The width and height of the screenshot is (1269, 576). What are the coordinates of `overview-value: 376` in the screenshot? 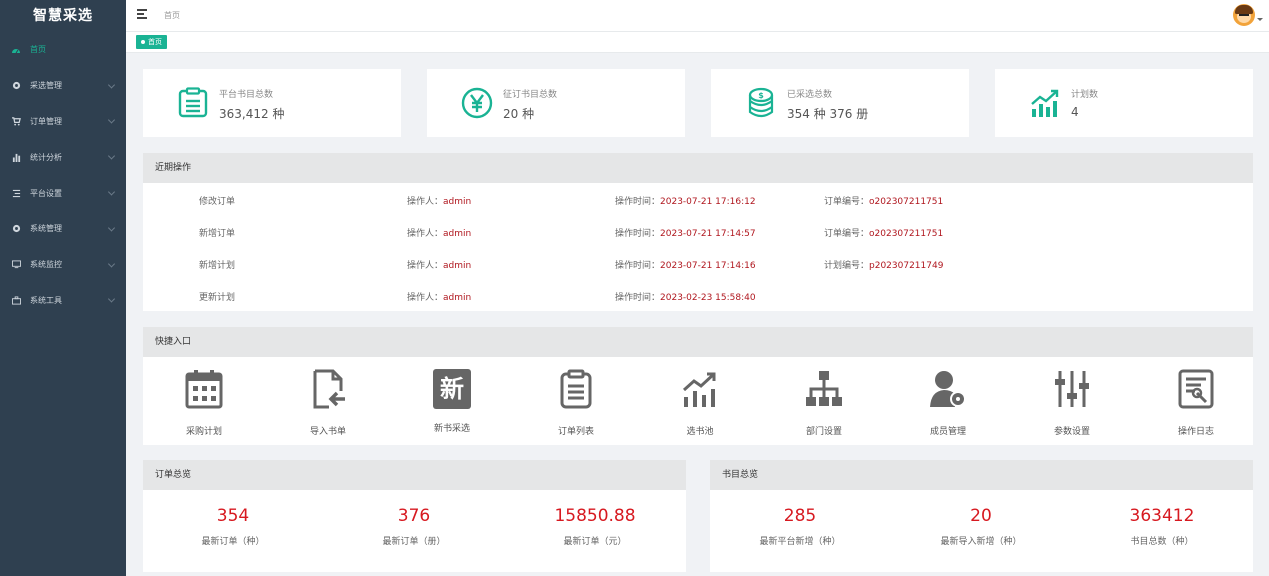 It's located at (414, 516).